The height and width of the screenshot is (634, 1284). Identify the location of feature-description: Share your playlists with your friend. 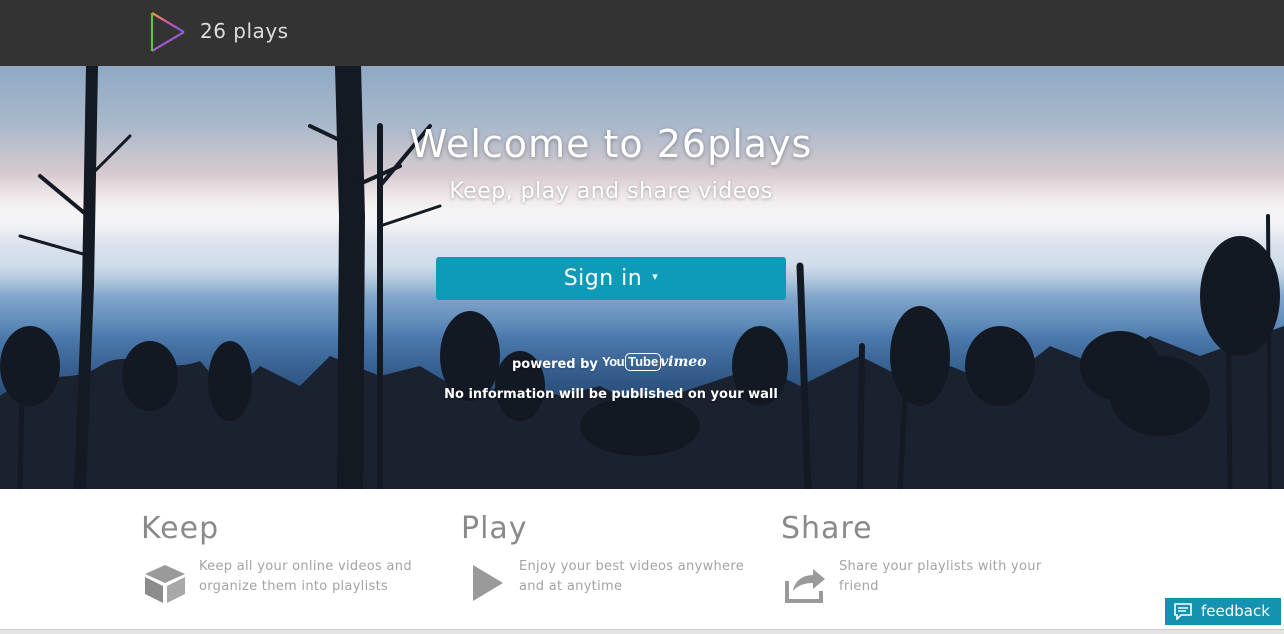
(940, 576).